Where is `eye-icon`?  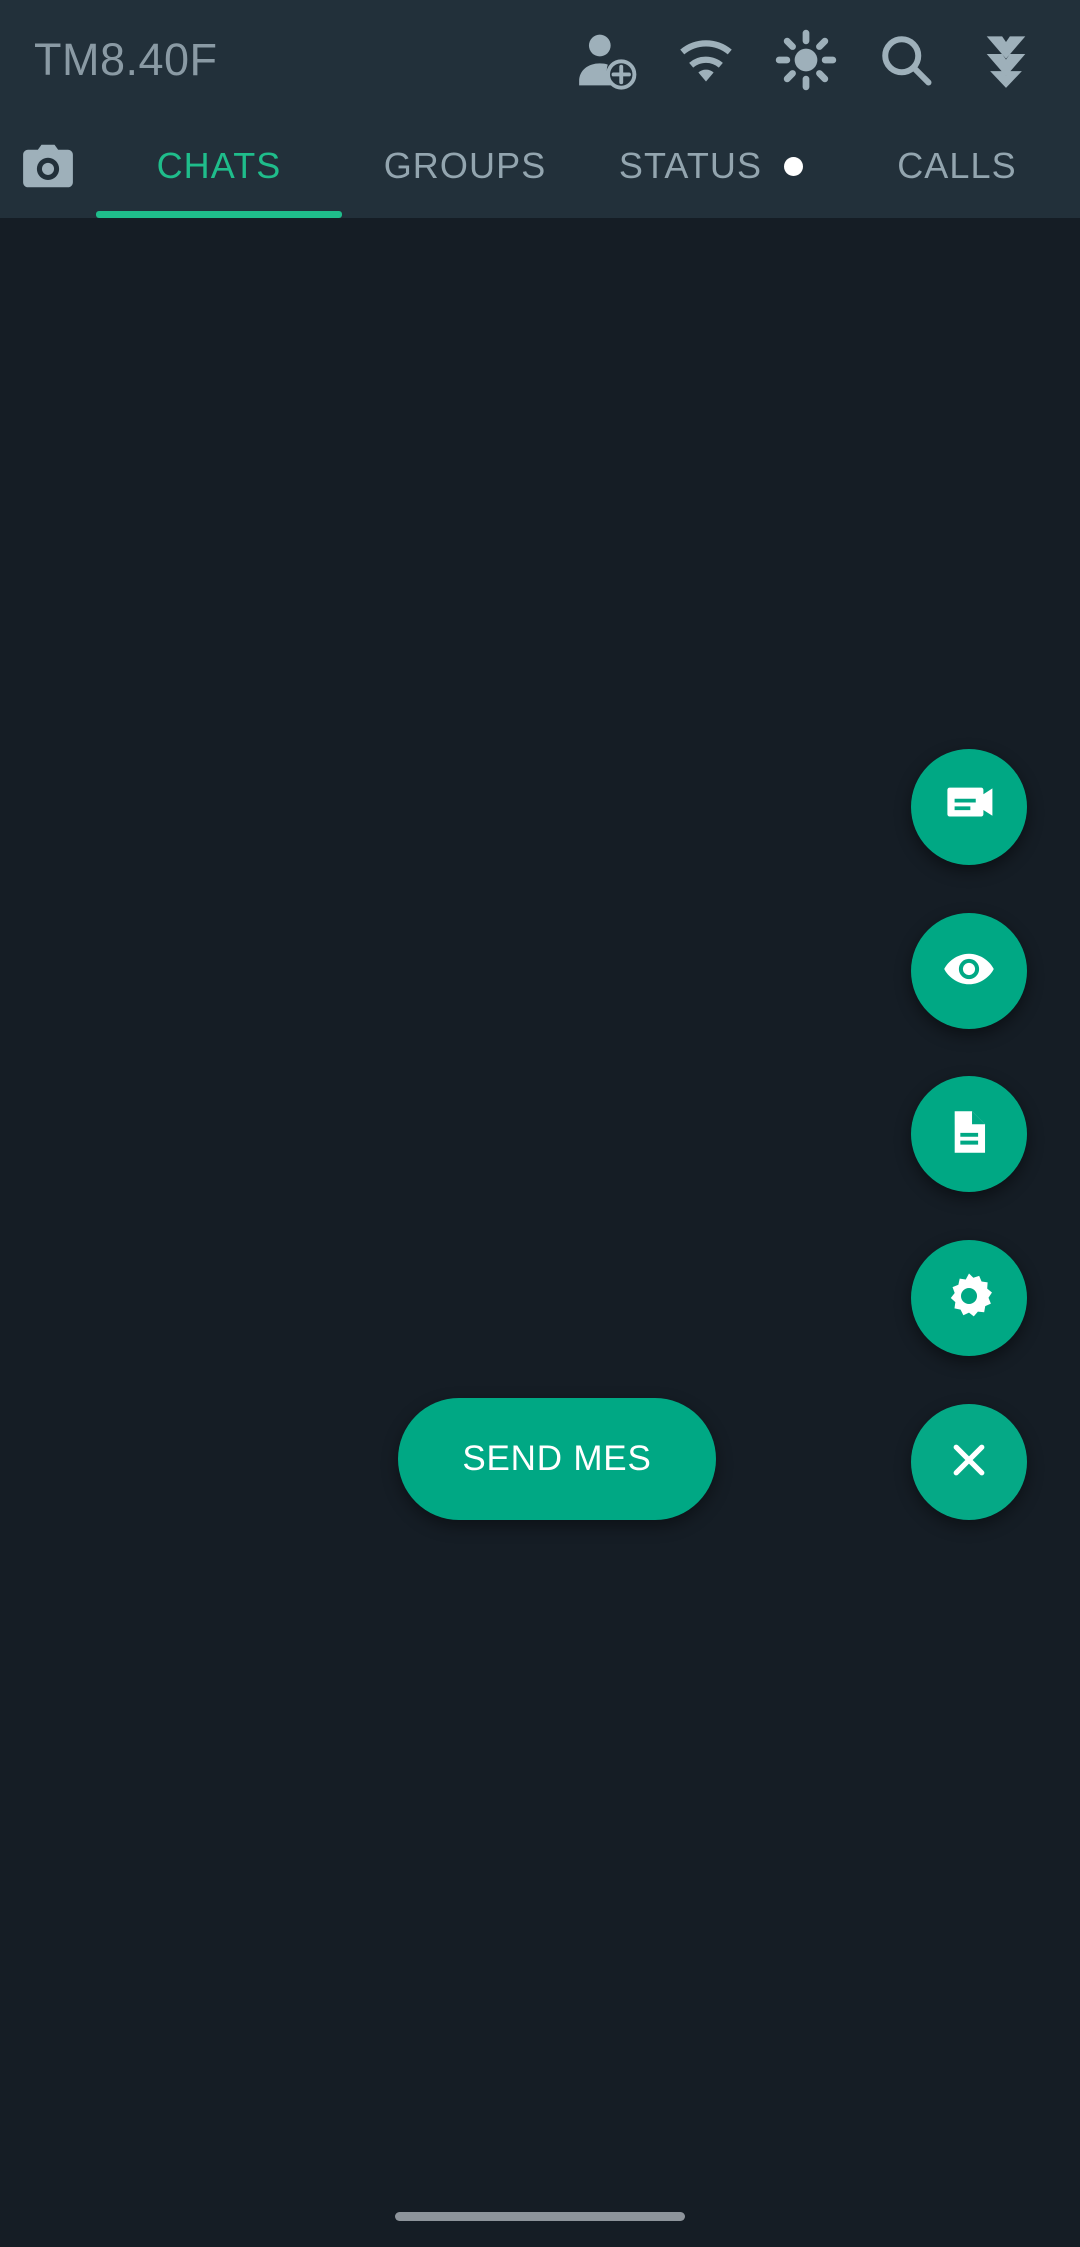 eye-icon is located at coordinates (969, 971).